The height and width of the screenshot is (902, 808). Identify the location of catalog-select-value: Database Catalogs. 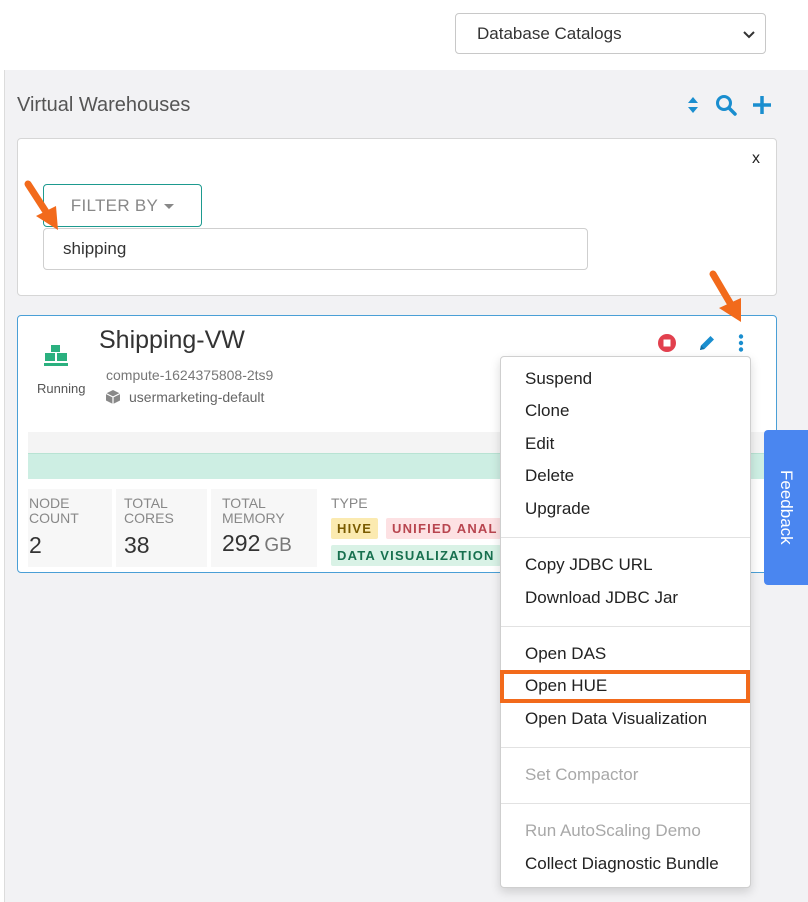
(549, 33).